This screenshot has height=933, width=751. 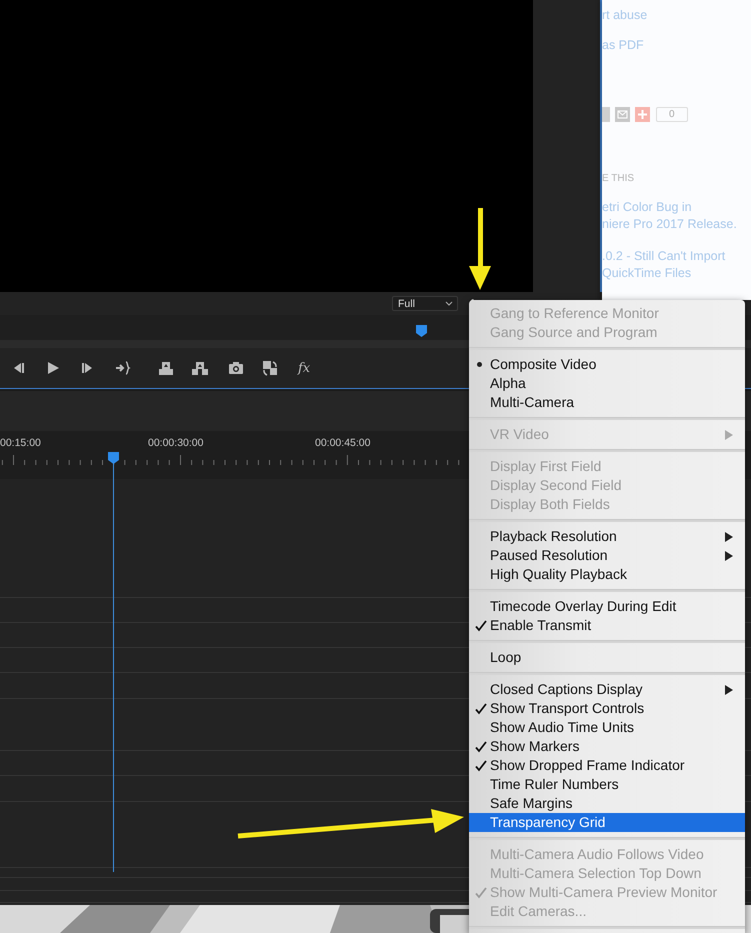 What do you see at coordinates (607, 822) in the screenshot?
I see `menu-item: Transparency Grid` at bounding box center [607, 822].